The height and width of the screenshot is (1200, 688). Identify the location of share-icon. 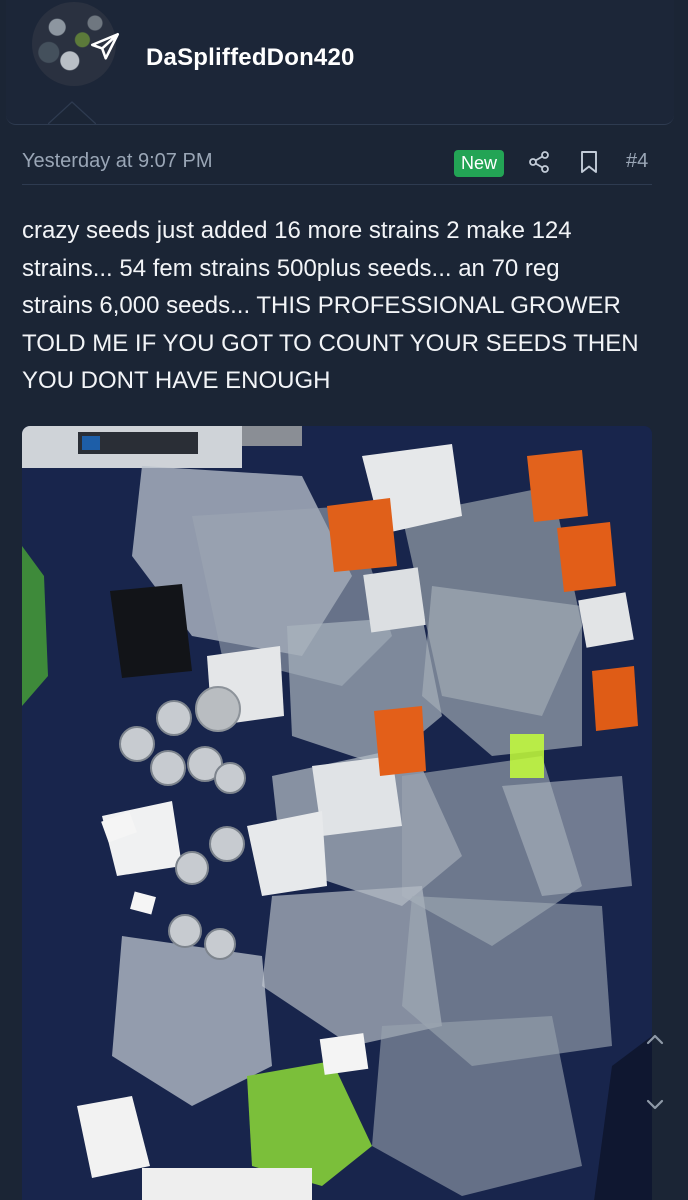
(539, 162).